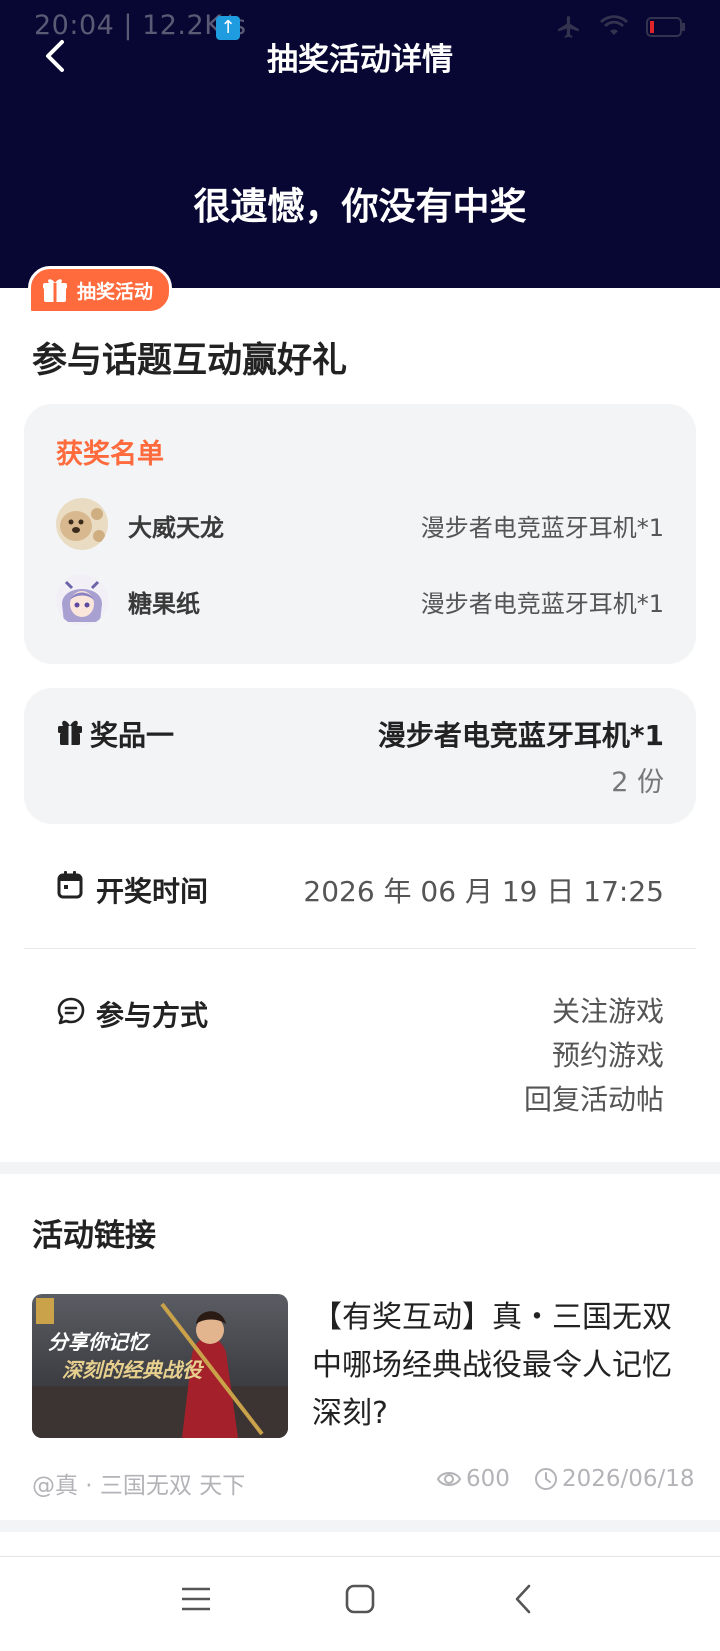 This screenshot has width=720, height=1651. I want to click on participation-methods: 关注游戏 预约游戏 回复活动帖, so click(594, 1056).